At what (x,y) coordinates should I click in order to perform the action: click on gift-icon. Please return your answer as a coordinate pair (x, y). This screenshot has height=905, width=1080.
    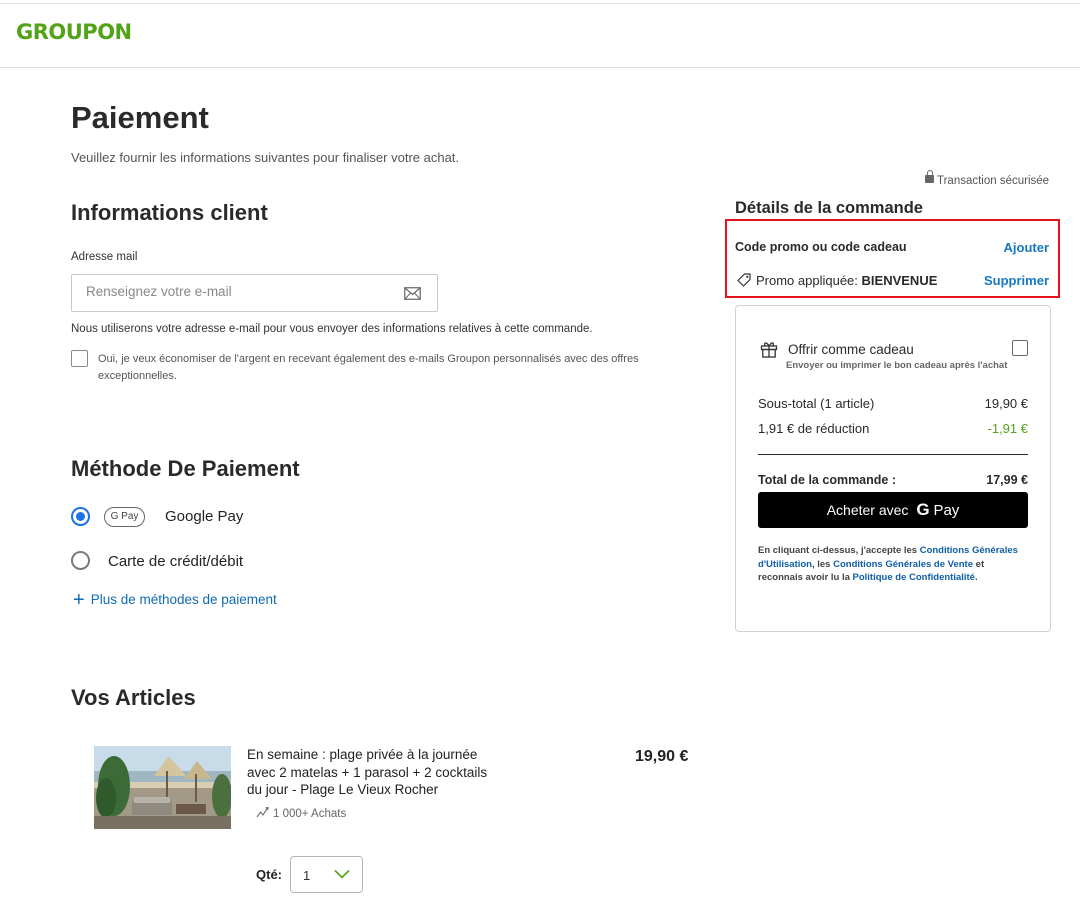
    Looking at the image, I should click on (769, 350).